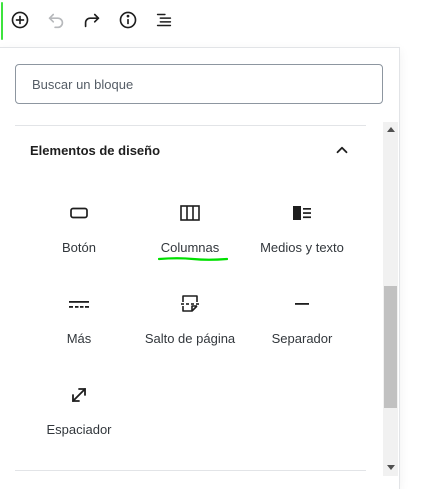 The image size is (428, 489). What do you see at coordinates (190, 247) in the screenshot?
I see `block-label: Columnas` at bounding box center [190, 247].